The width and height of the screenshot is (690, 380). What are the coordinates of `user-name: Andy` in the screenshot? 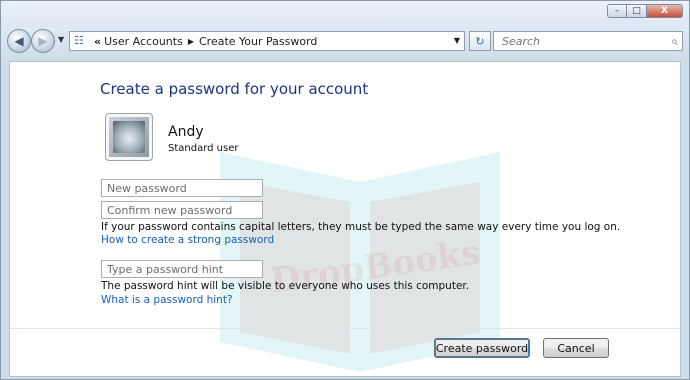 It's located at (186, 132).